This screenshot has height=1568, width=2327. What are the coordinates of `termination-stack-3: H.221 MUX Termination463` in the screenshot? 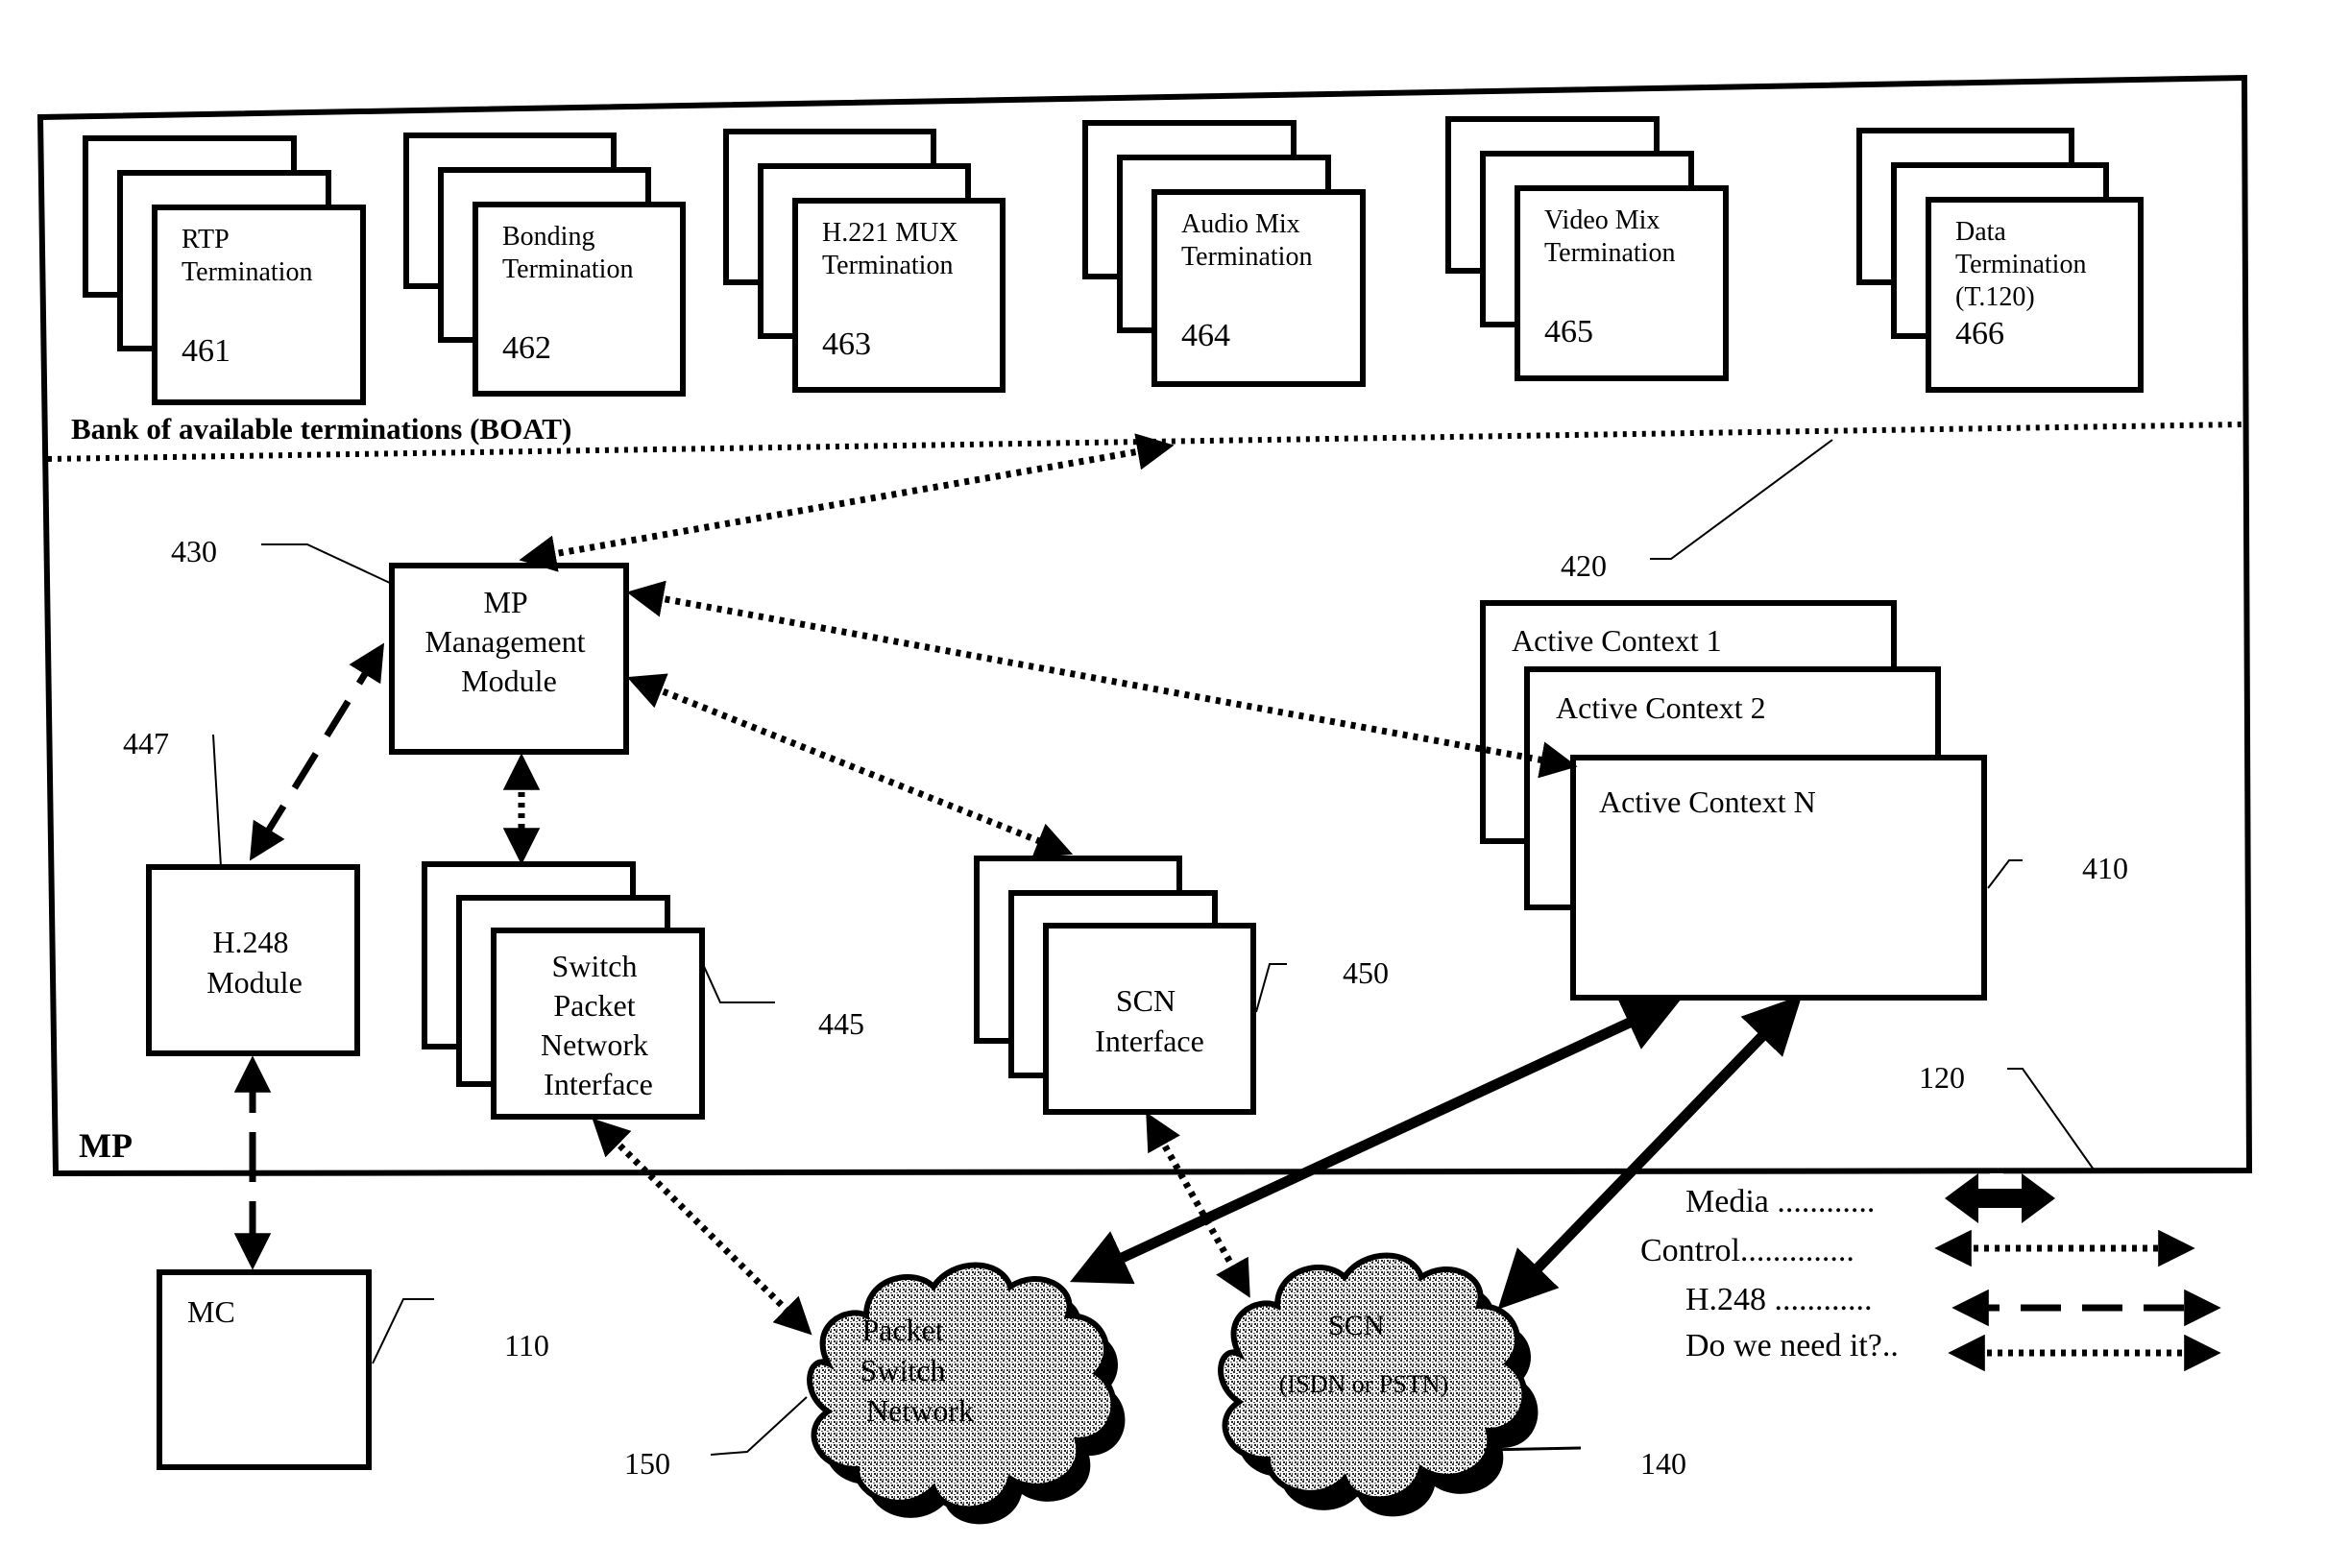 It's located at (865, 261).